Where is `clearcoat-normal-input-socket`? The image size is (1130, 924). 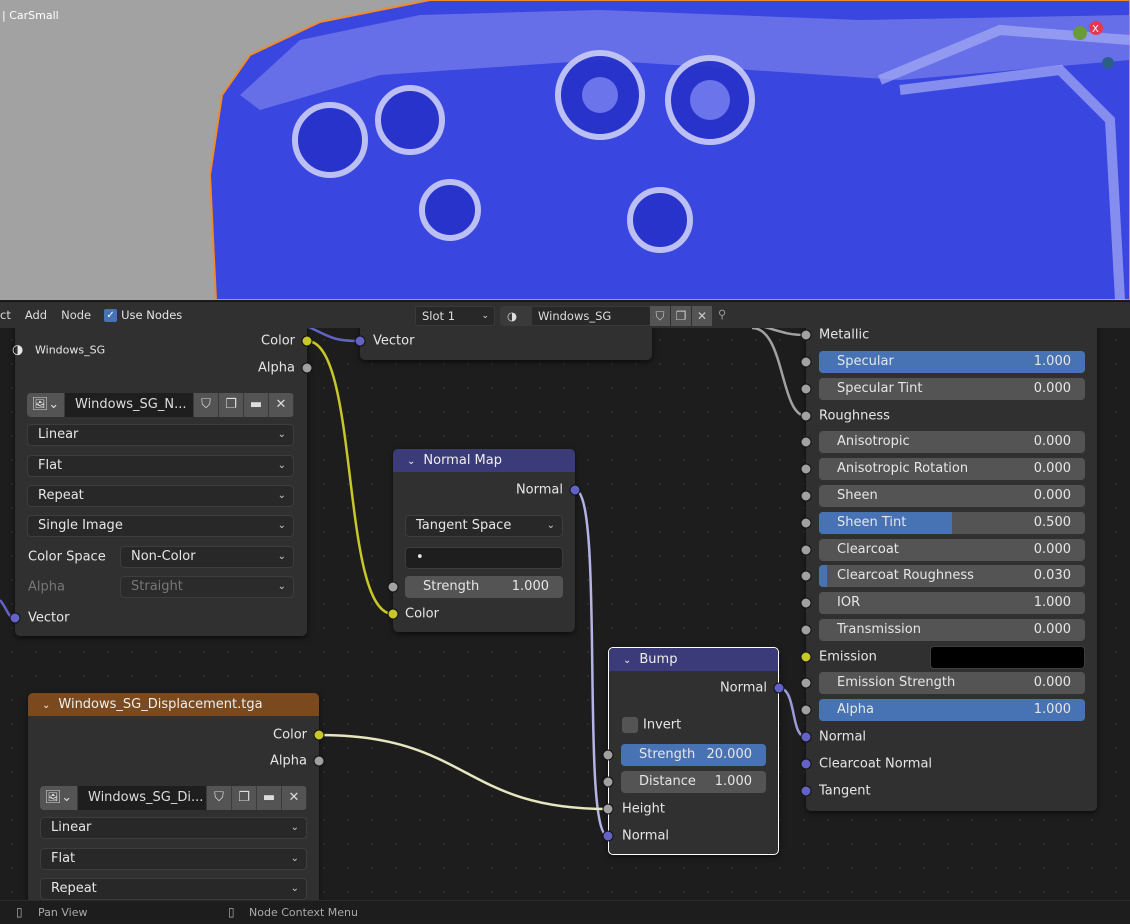
clearcoat-normal-input-socket is located at coordinates (806, 764).